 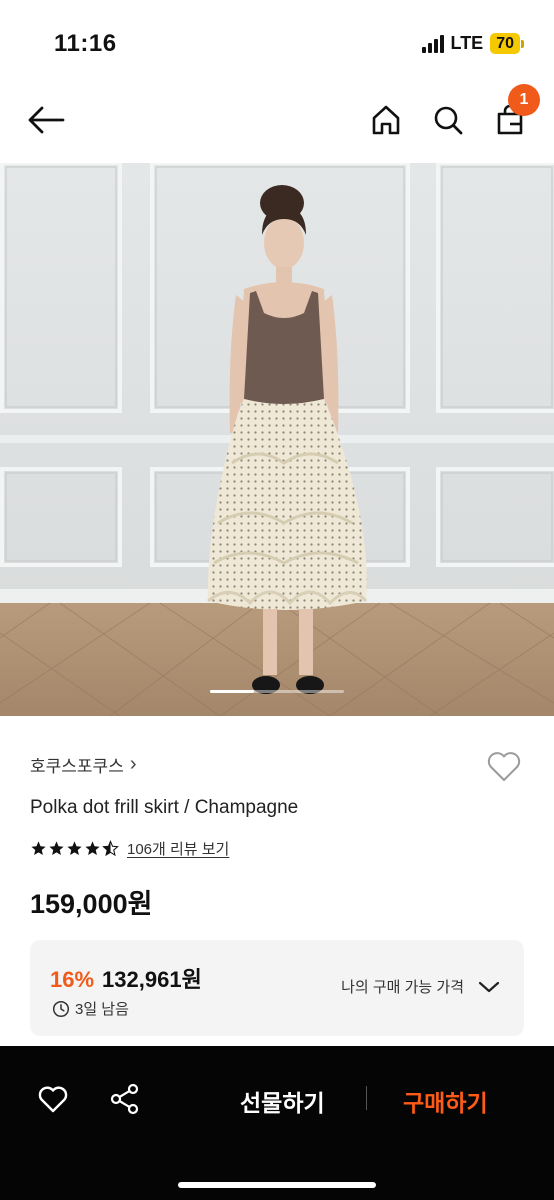 What do you see at coordinates (366, 1098) in the screenshot?
I see `action-divider` at bounding box center [366, 1098].